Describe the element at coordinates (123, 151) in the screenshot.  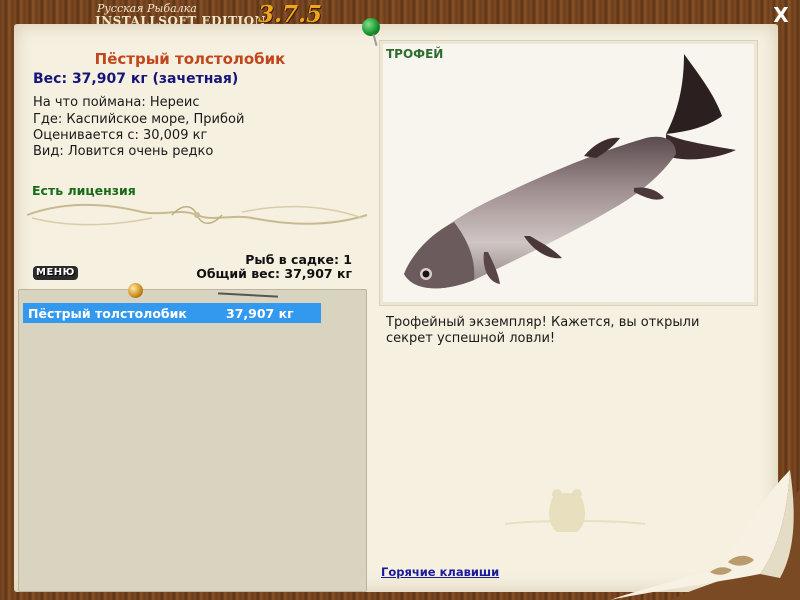
I see `fish-rarity: Вид: Ловится очень редко` at that location.